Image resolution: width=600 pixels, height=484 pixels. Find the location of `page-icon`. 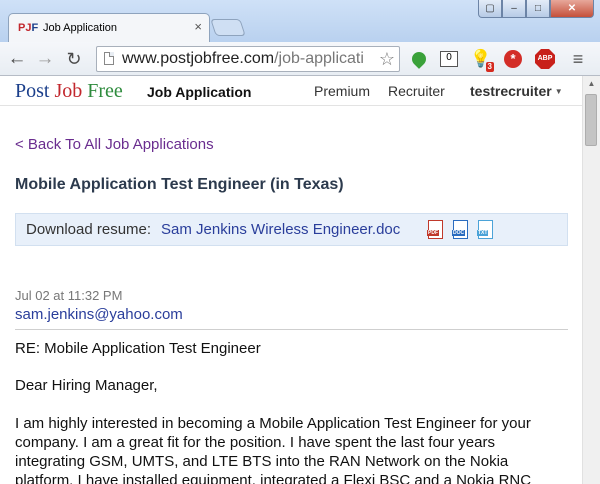

page-icon is located at coordinates (109, 58).